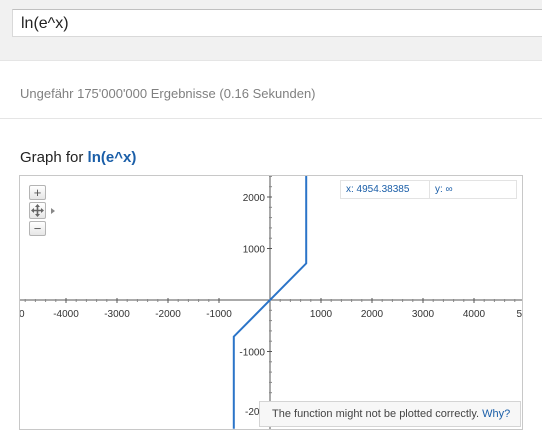 This screenshot has height=440, width=542. What do you see at coordinates (66, 314) in the screenshot?
I see `x-tick-label: -4000` at bounding box center [66, 314].